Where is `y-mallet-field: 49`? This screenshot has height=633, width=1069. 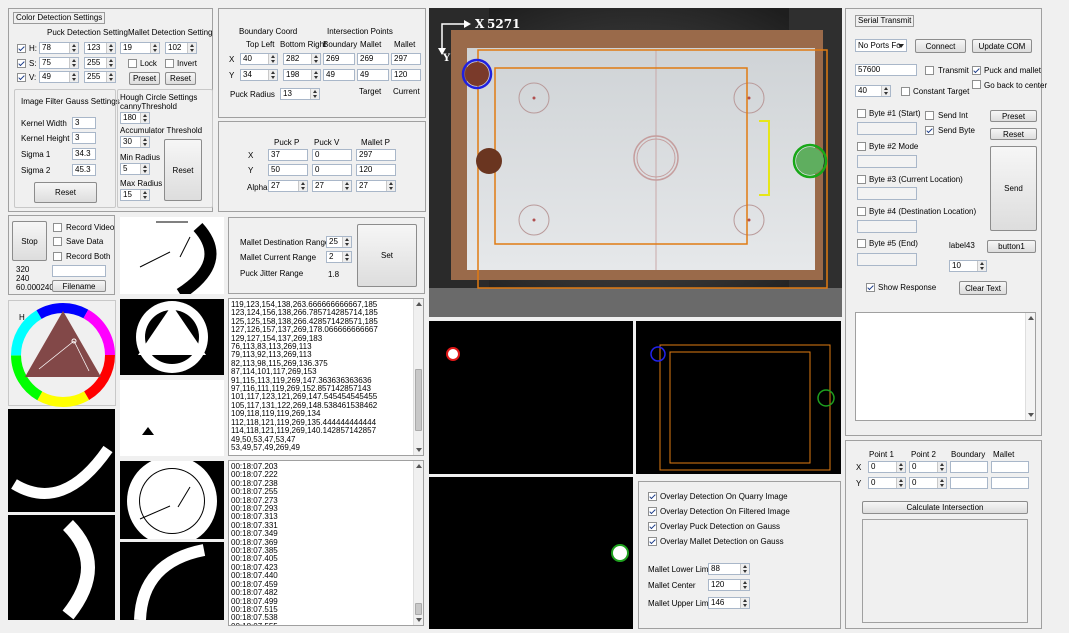
y-mallet-field: 49 is located at coordinates (373, 75).